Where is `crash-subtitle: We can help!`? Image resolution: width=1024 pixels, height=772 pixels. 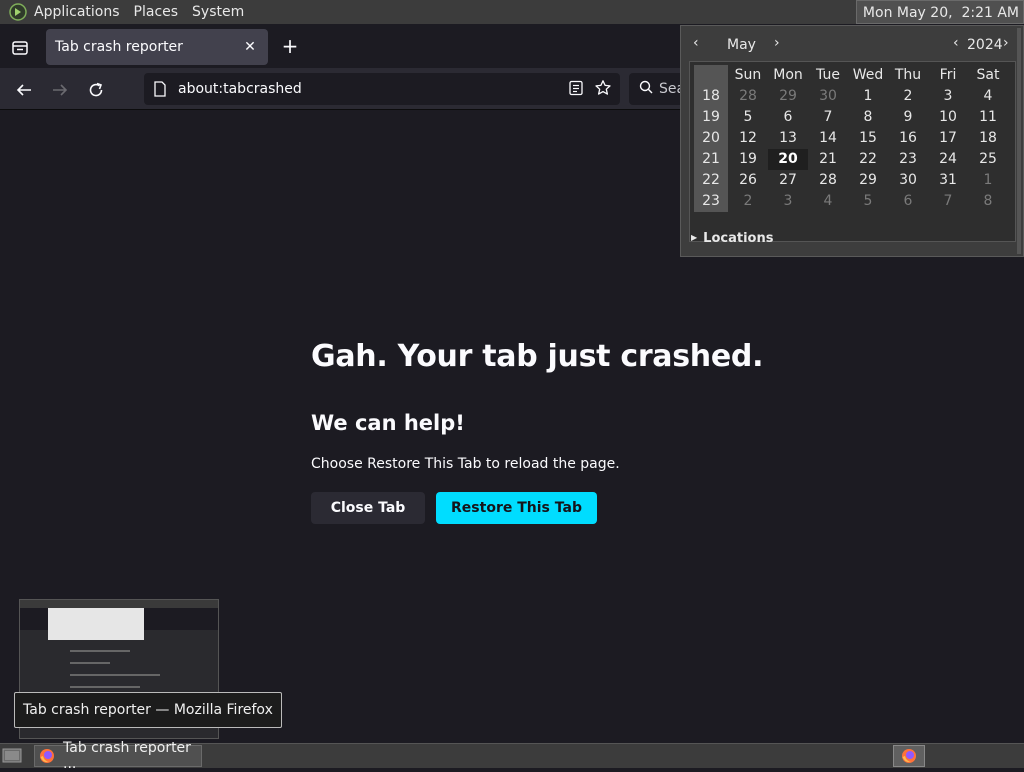
crash-subtitle: We can help! is located at coordinates (388, 423).